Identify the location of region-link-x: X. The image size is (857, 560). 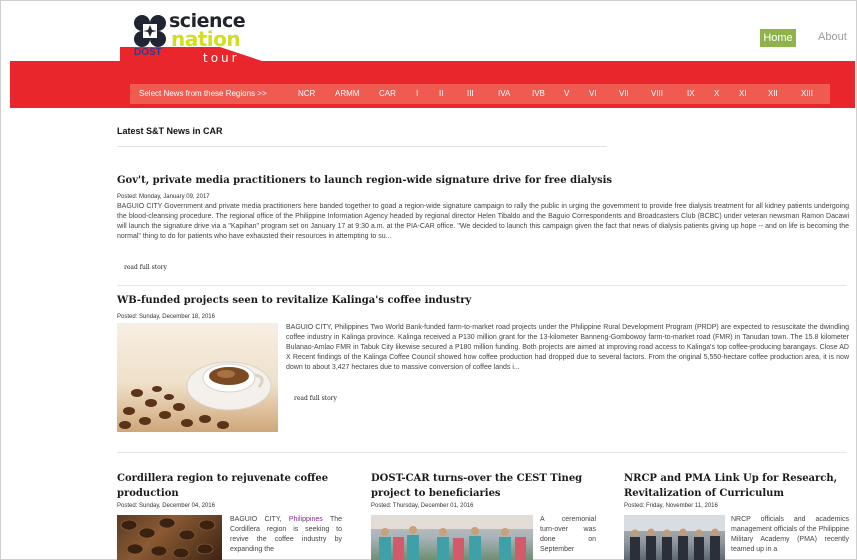
(716, 93).